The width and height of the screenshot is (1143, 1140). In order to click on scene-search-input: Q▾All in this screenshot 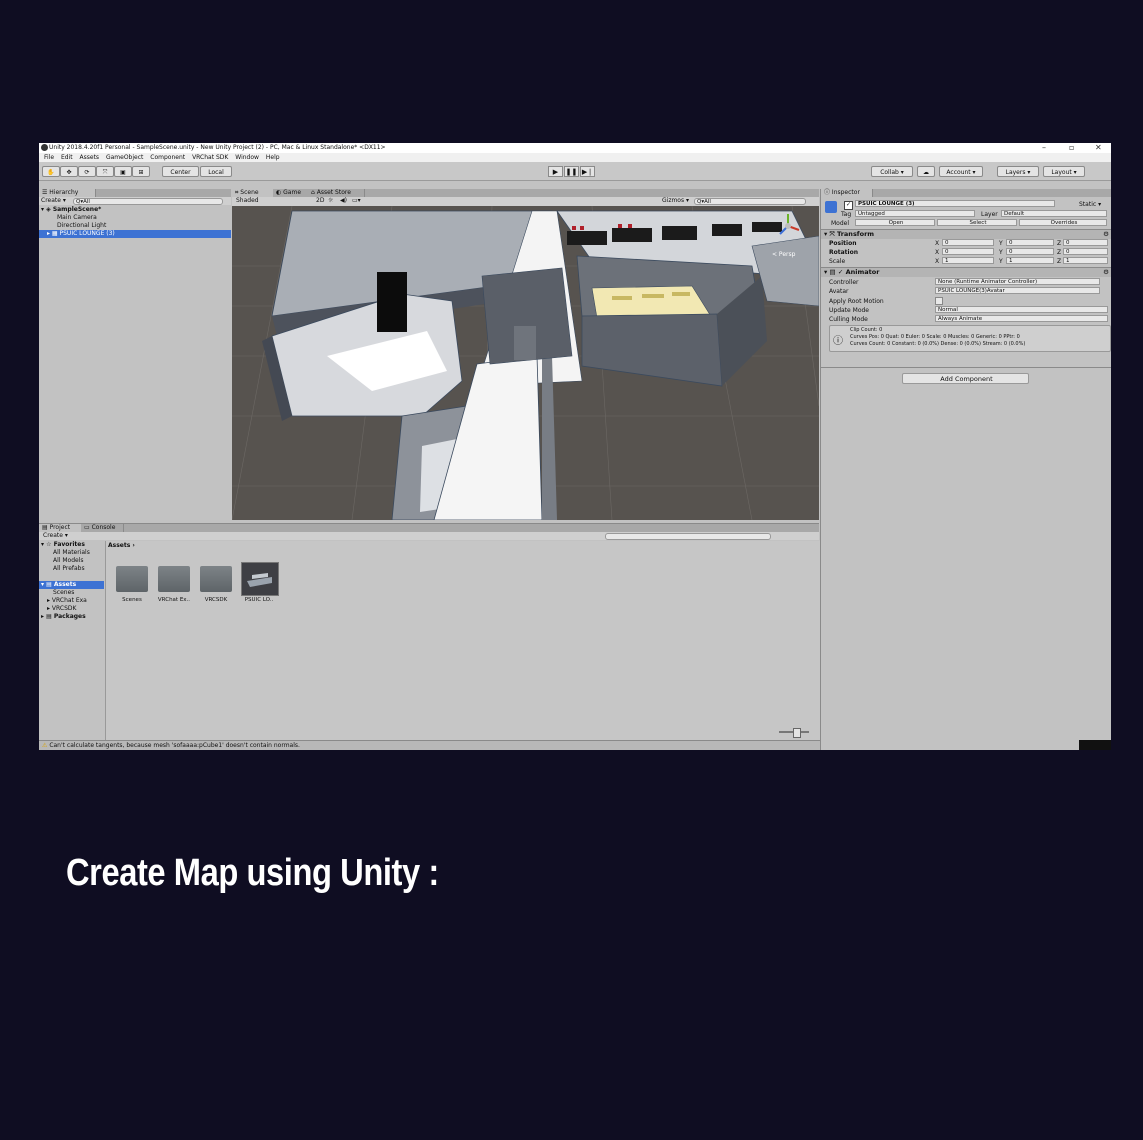, I will do `click(750, 201)`.